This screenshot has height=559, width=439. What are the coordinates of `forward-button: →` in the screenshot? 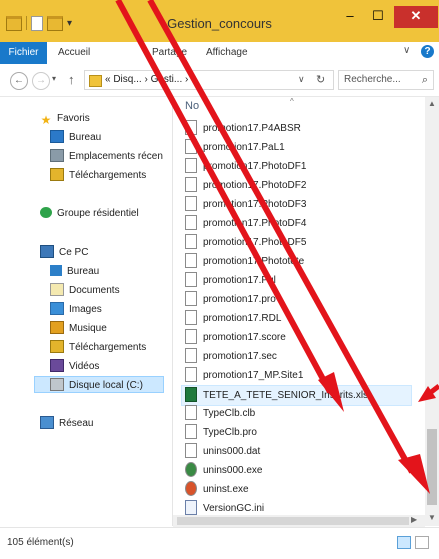 It's located at (41, 81).